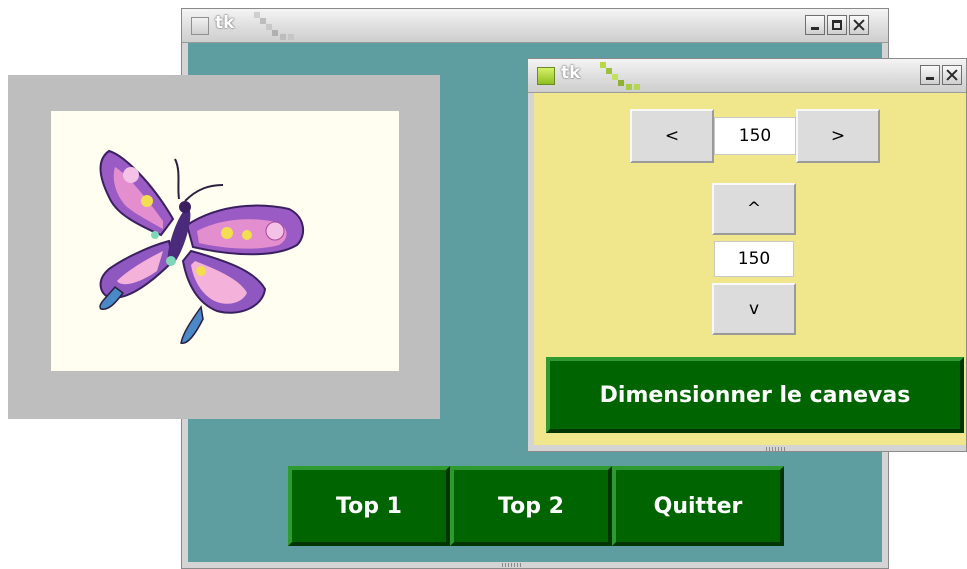  Describe the element at coordinates (747, 76) in the screenshot. I see `resize-titlebar: tk` at that location.